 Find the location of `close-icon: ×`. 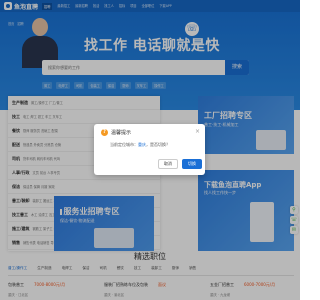

close-icon: × is located at coordinates (197, 131).